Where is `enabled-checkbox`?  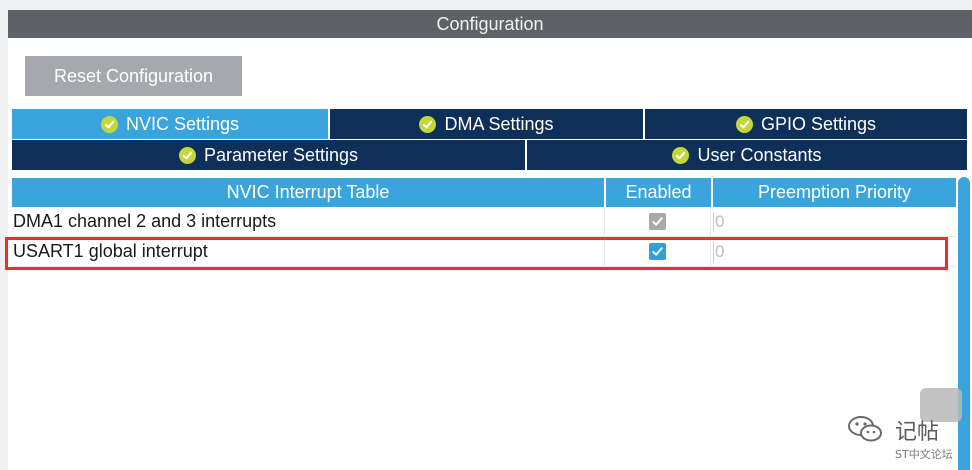
enabled-checkbox is located at coordinates (657, 221).